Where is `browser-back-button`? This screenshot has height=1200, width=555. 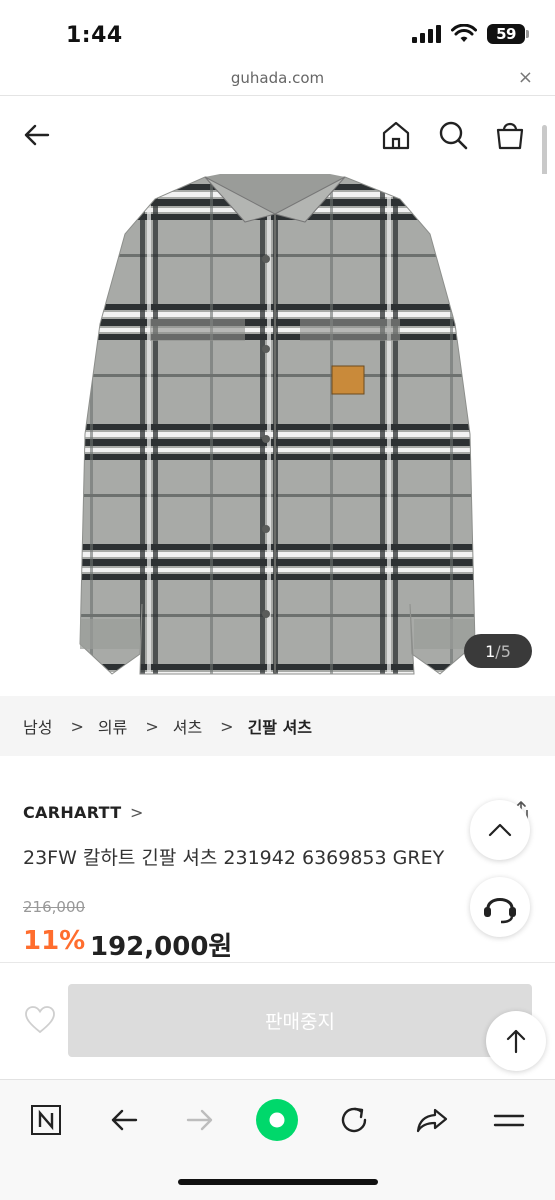
browser-back-button is located at coordinates (124, 1120).